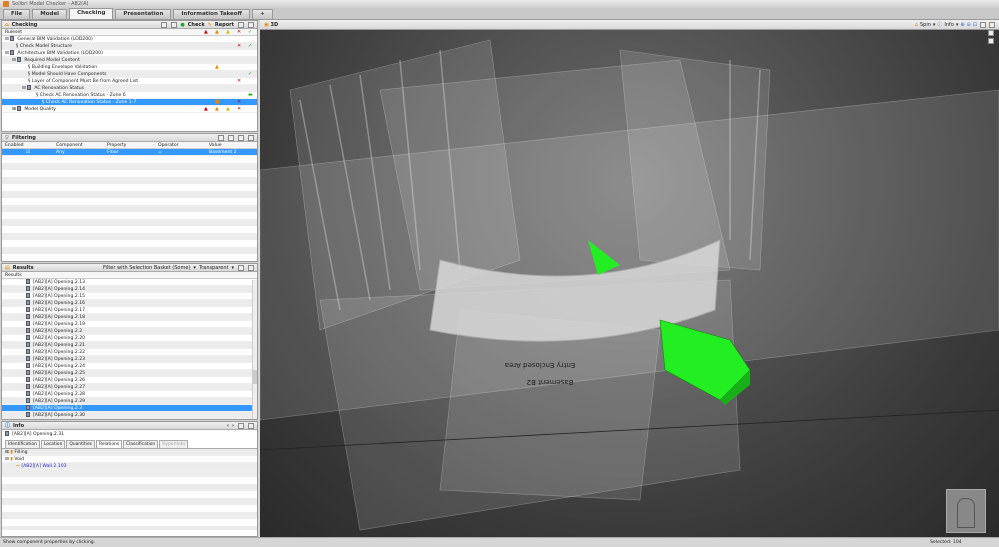  I want to click on result-item: [AB2][A] Opening.2.19, so click(129, 324).